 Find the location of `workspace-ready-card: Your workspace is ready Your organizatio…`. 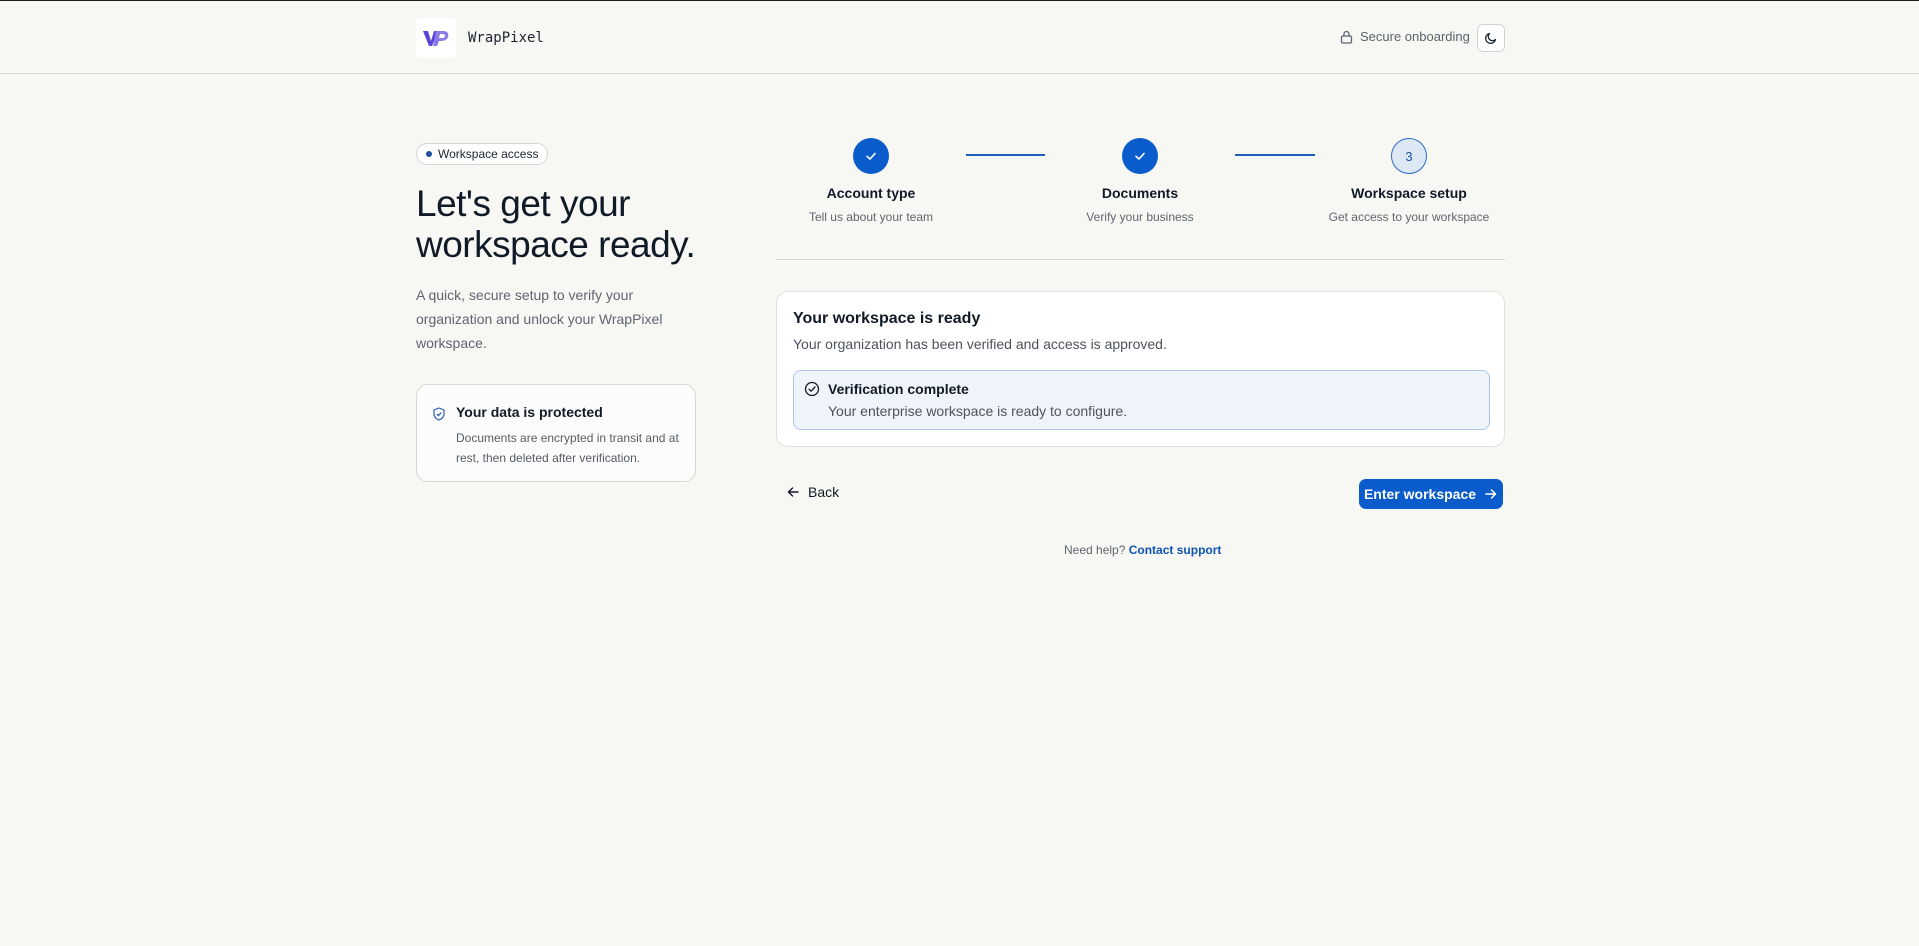

workspace-ready-card: Your workspace is ready Your organizatio… is located at coordinates (1140, 369).